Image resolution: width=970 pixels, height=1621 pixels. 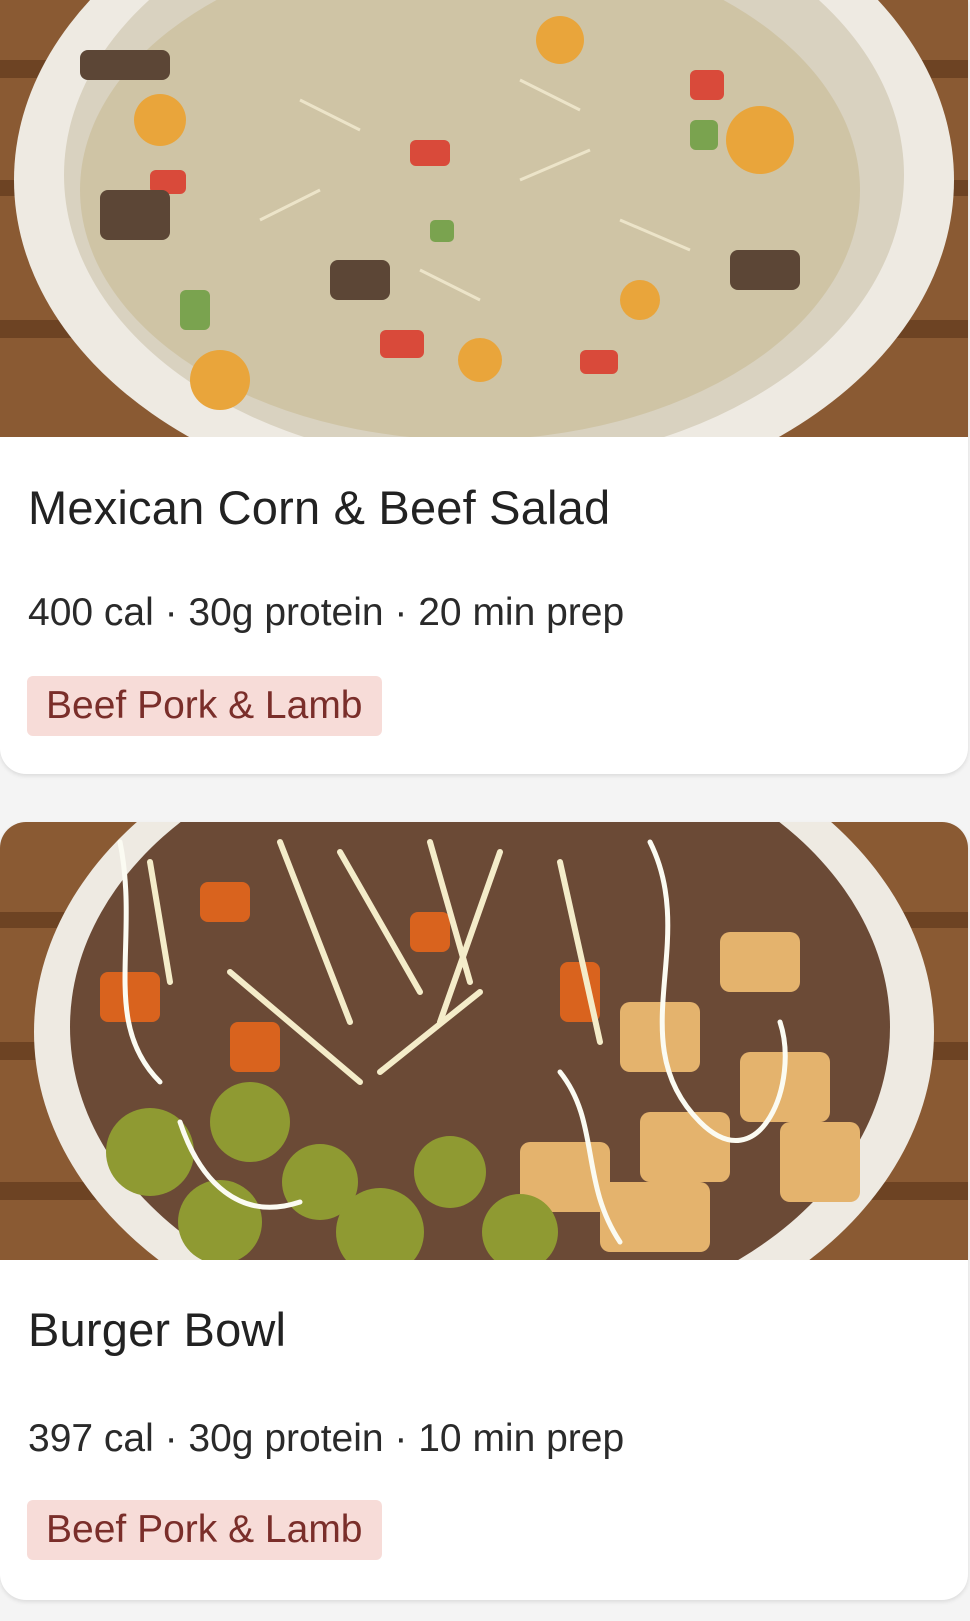 What do you see at coordinates (157, 1329) in the screenshot?
I see `recipe-title: Burger Bowl` at bounding box center [157, 1329].